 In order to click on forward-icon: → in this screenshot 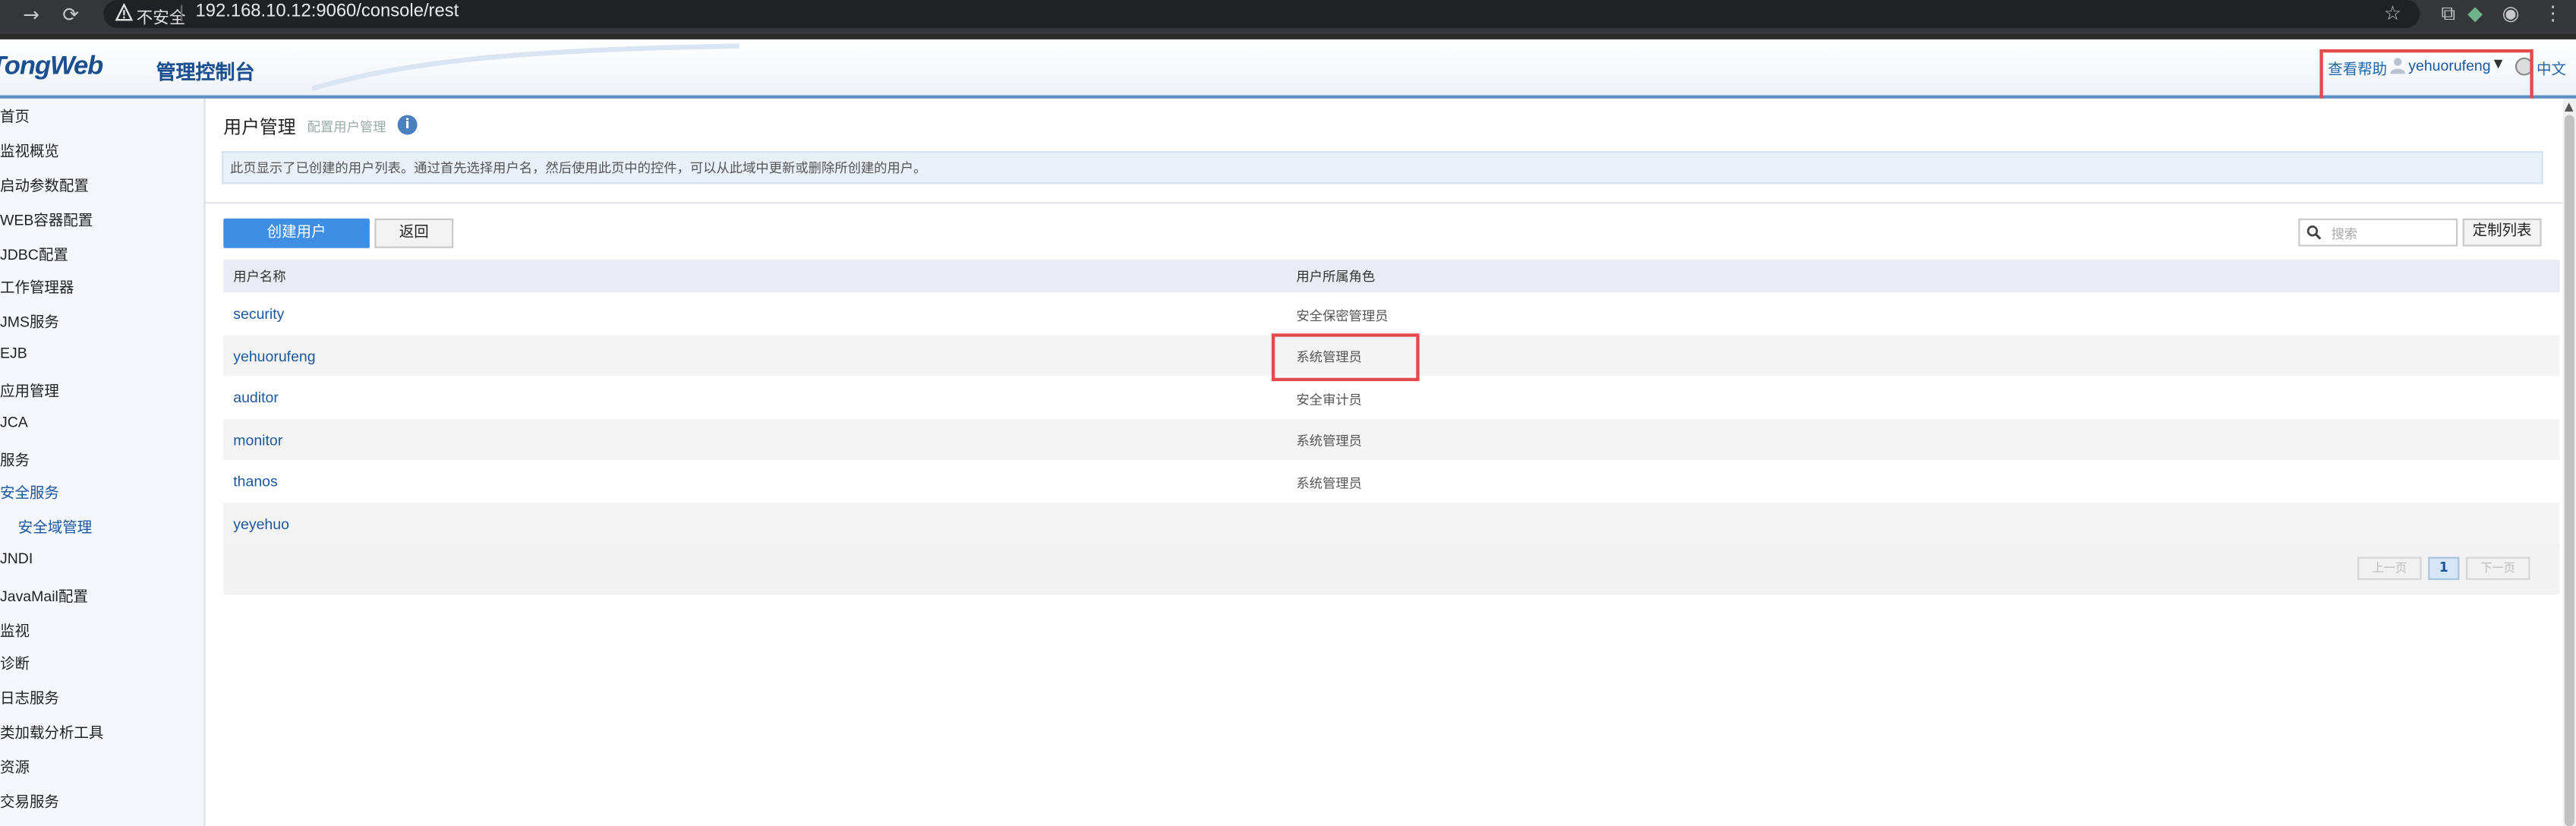, I will do `click(31, 15)`.